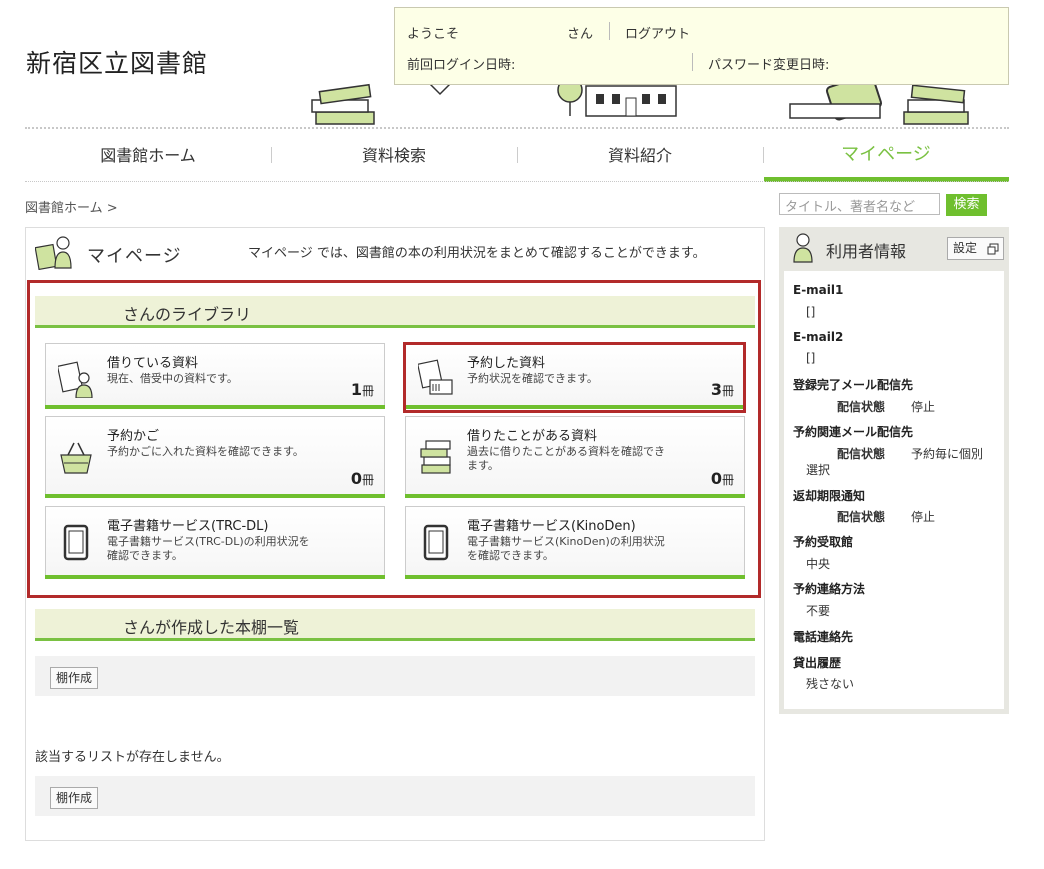 The image size is (1044, 869). Describe the element at coordinates (64, 208) in the screenshot. I see `breadcrumb-home-link: 図書館ホーム` at that location.